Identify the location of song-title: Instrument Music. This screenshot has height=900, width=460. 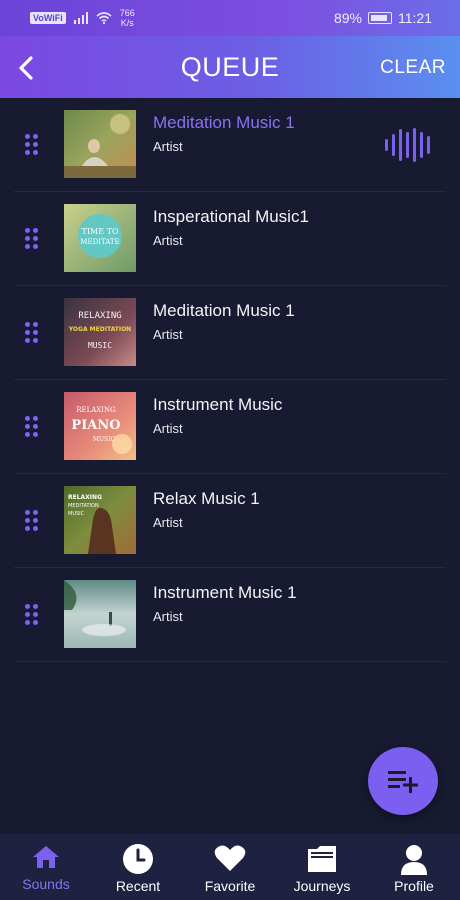
(218, 404).